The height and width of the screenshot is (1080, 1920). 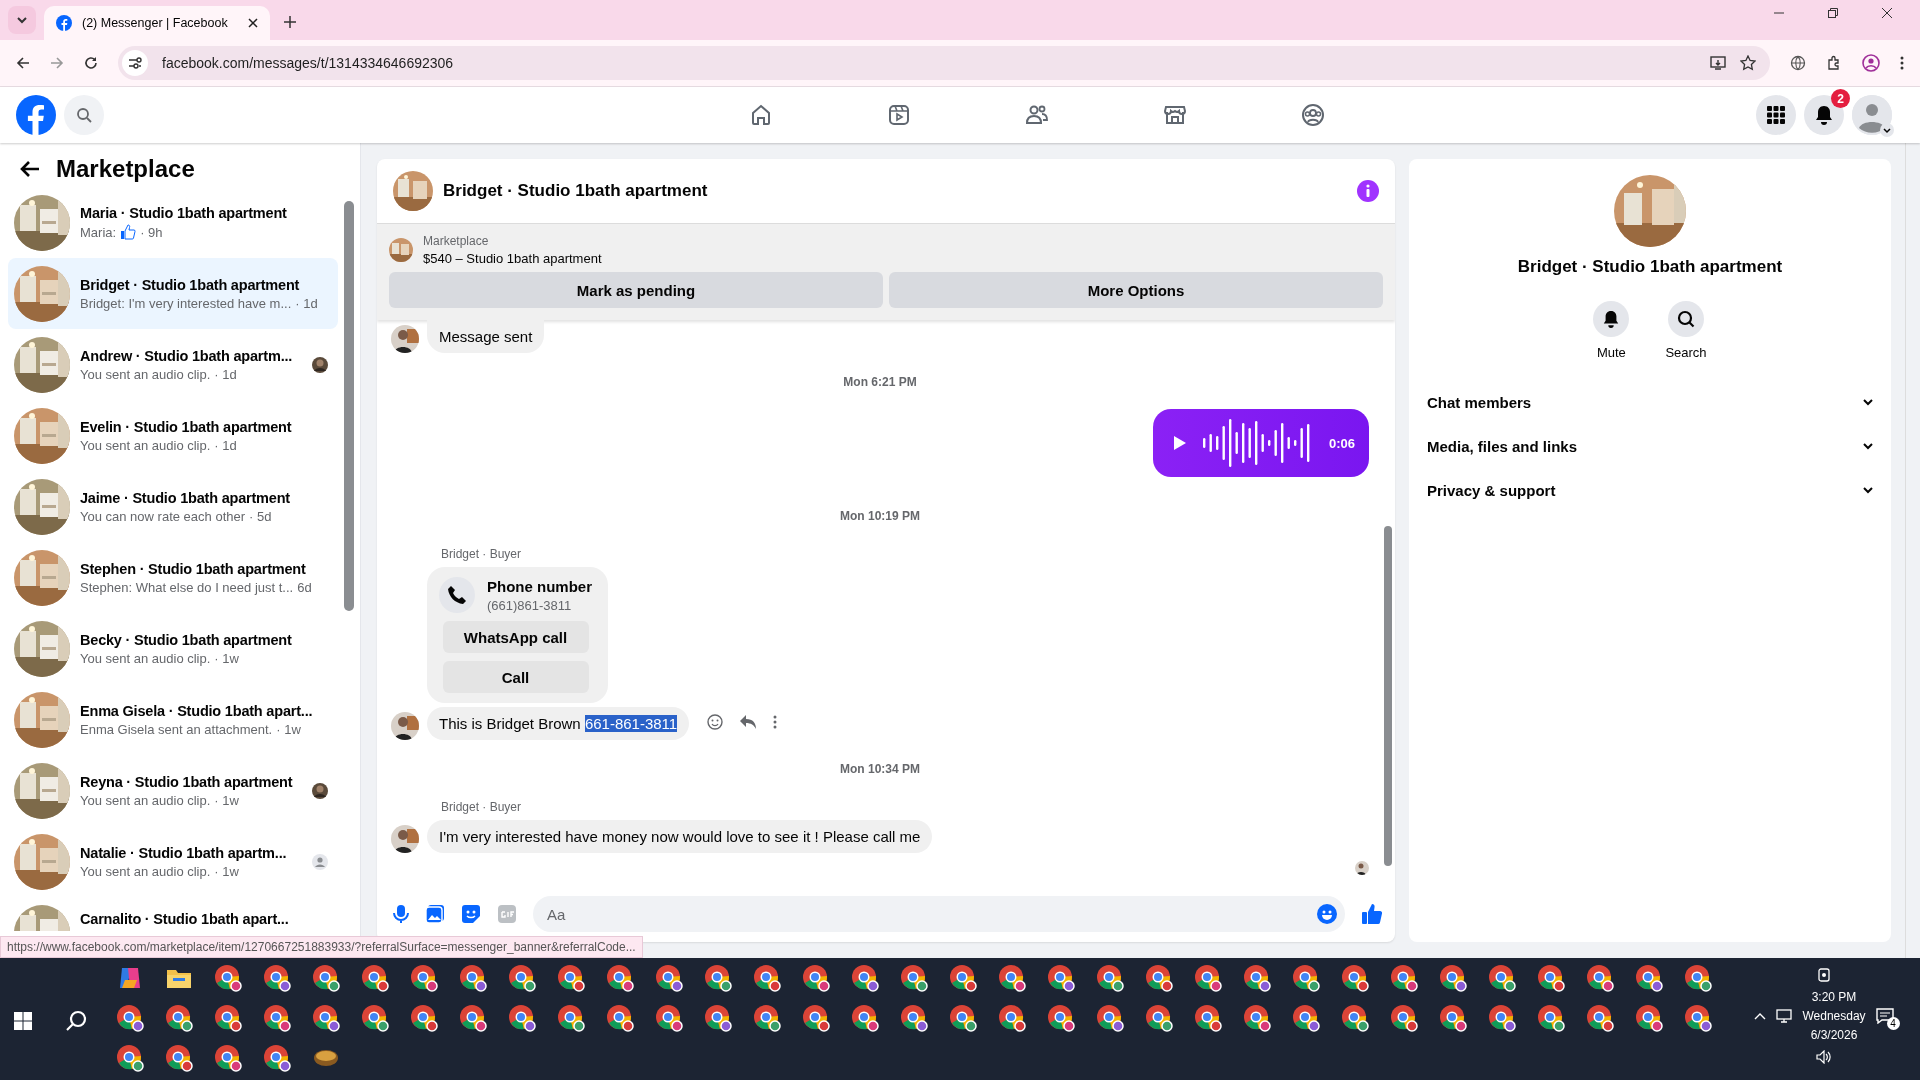 What do you see at coordinates (880, 516) in the screenshot?
I see `timestamp: Mon 10:19 PM` at bounding box center [880, 516].